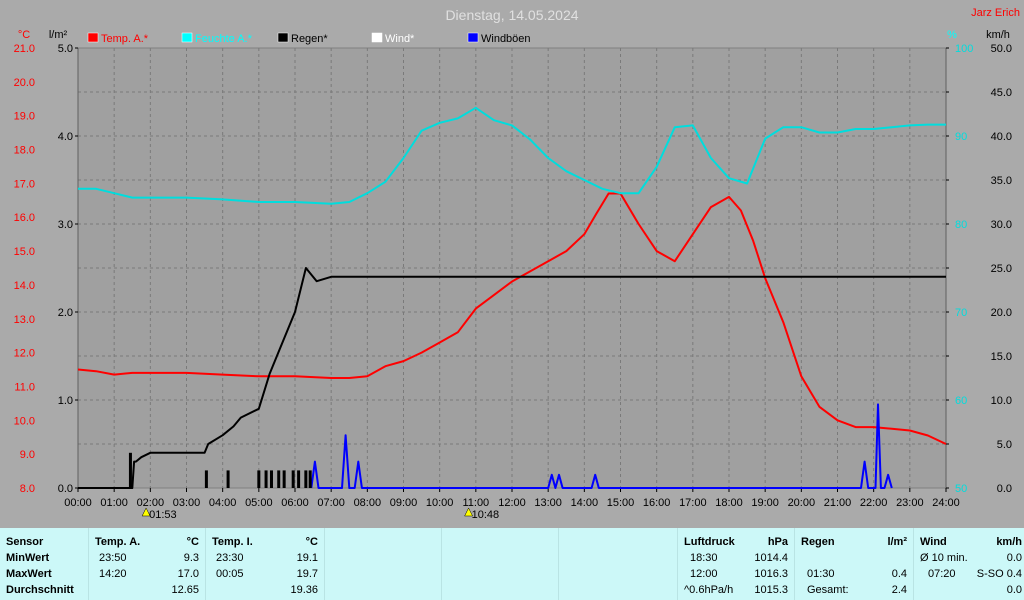 The image size is (1024, 600). Describe the element at coordinates (910, 503) in the screenshot. I see `x-tick-label: 23:00` at that location.